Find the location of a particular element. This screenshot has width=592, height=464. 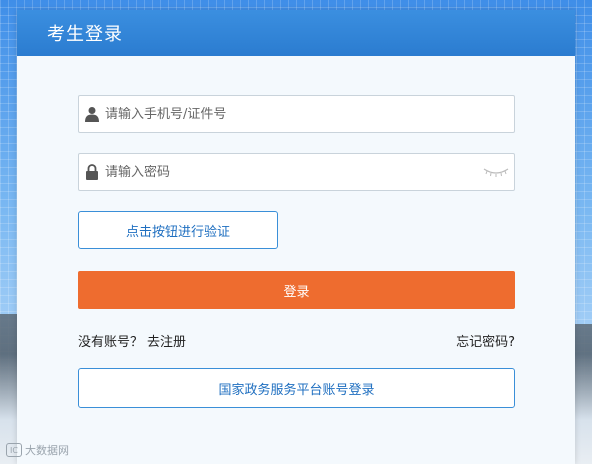

watermark-logo: IC is located at coordinates (14, 450).